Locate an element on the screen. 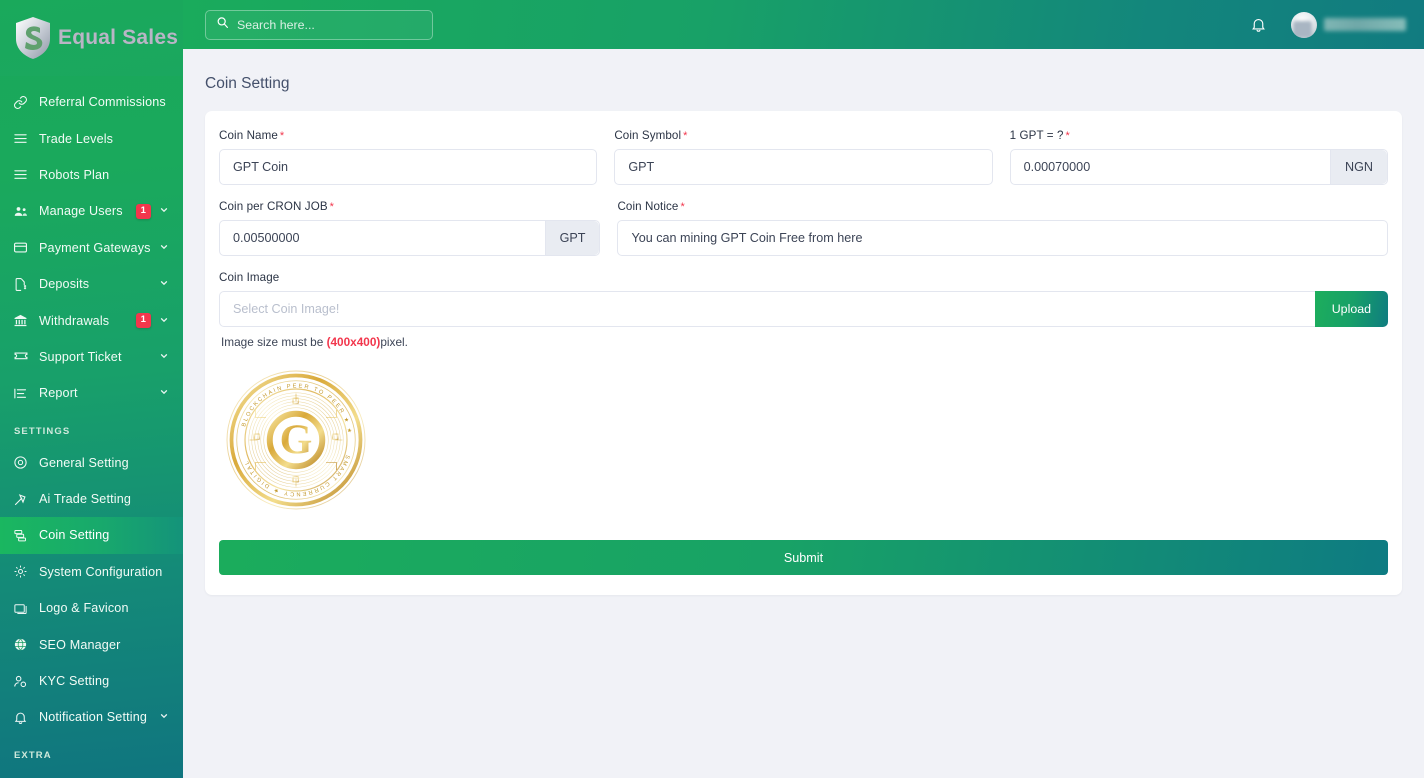 This screenshot has height=778, width=1424. coin-notice-input is located at coordinates (1002, 238).